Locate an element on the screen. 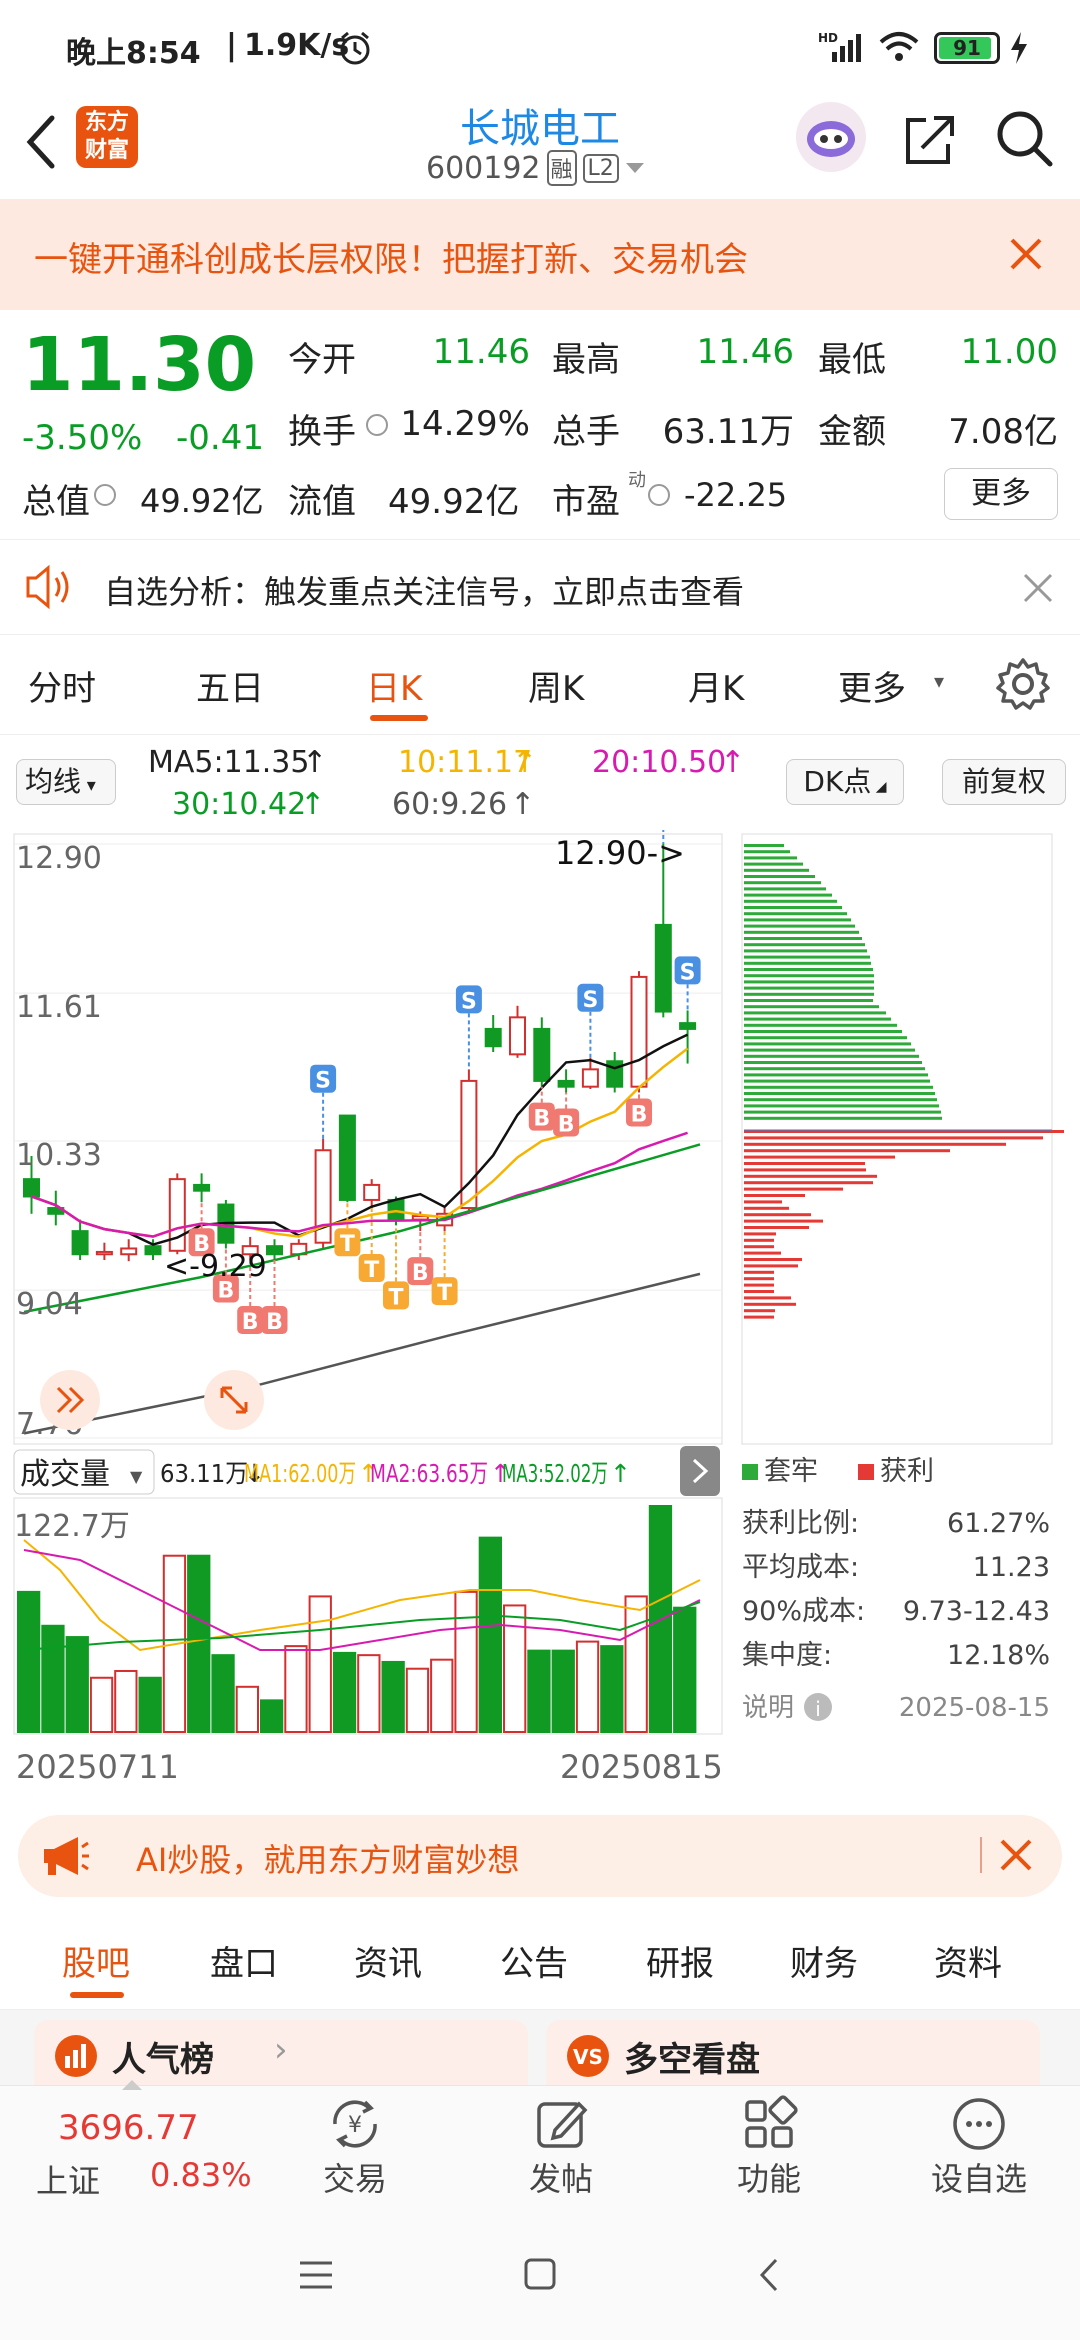  menu-icon is located at coordinates (316, 2275).